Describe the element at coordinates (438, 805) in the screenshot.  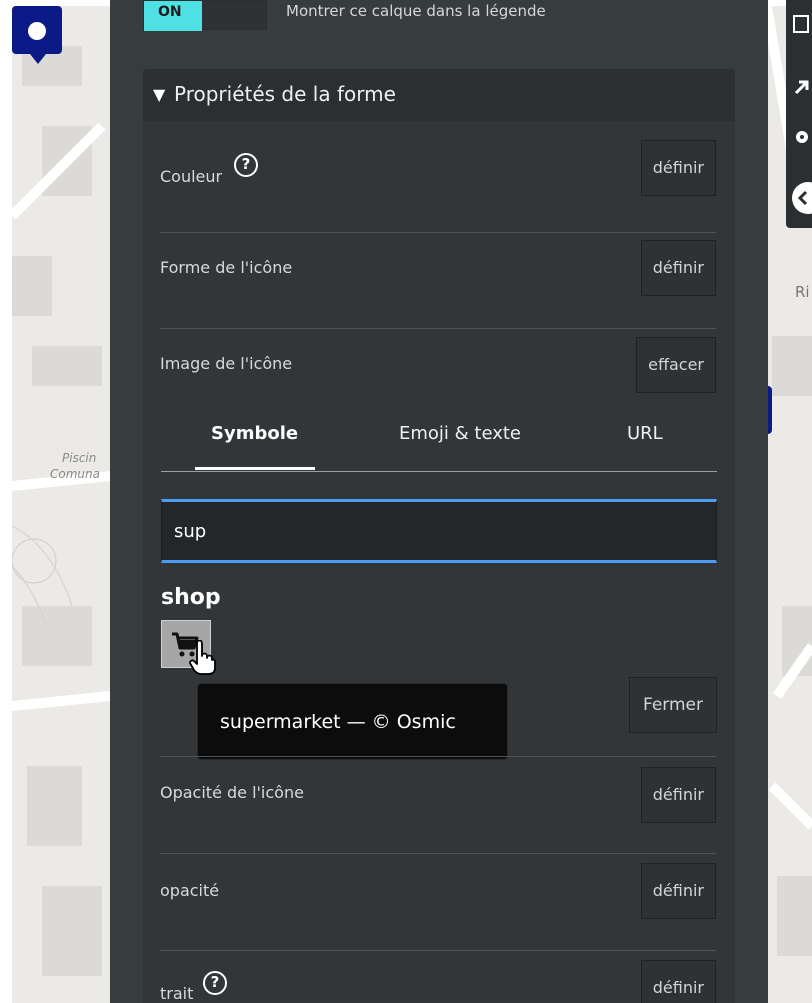
I see `property-row-icon-opacity: Opacité de l'icône définir` at that location.